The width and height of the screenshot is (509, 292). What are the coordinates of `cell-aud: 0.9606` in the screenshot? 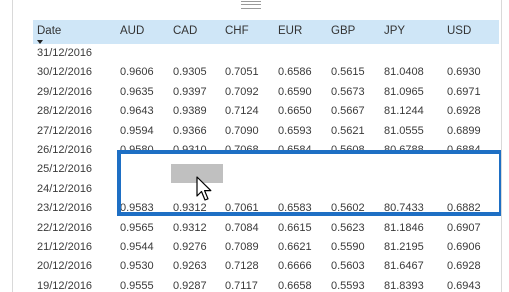 It's located at (137, 72).